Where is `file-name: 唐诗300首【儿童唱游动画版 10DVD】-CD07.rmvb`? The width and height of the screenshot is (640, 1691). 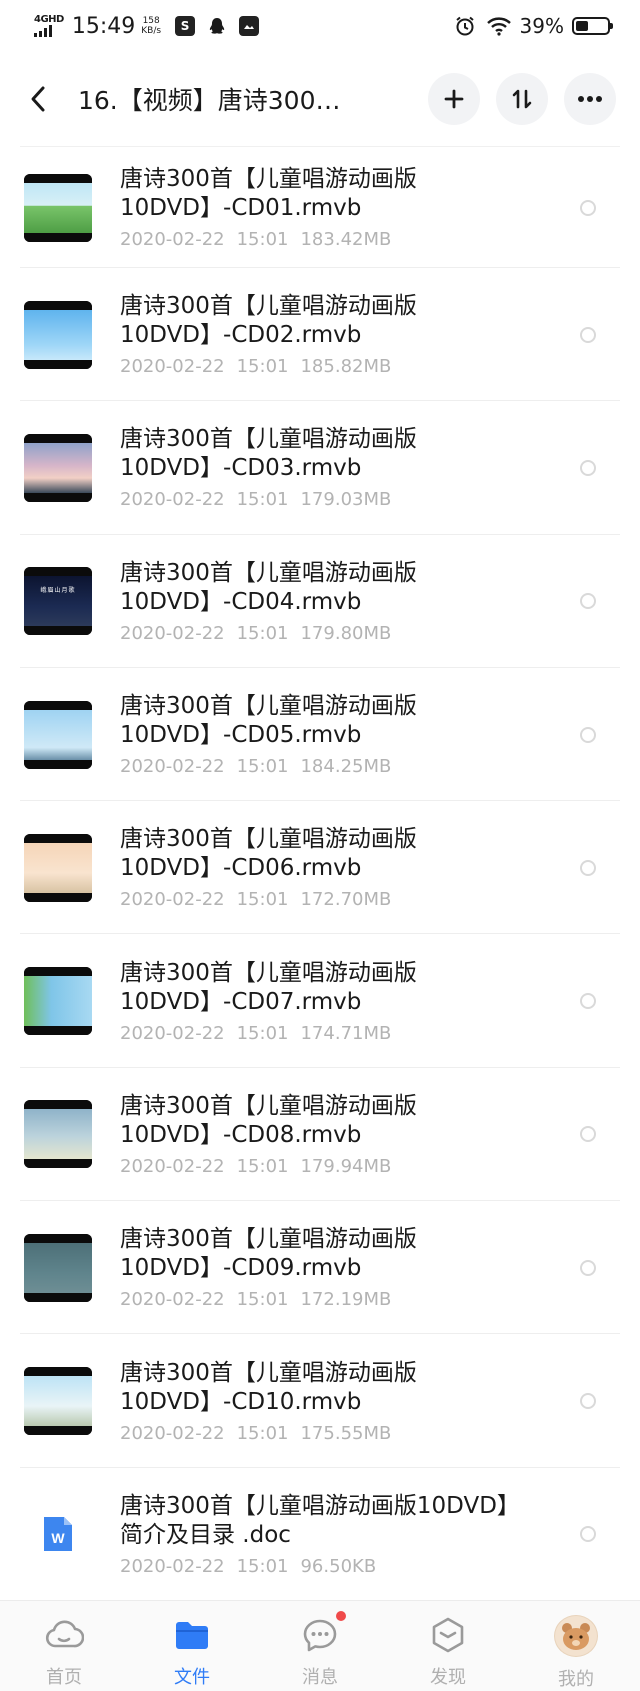
file-name: 唐诗300首【儿童唱游动画版 10DVD】-CD07.rmvb is located at coordinates (335, 988).